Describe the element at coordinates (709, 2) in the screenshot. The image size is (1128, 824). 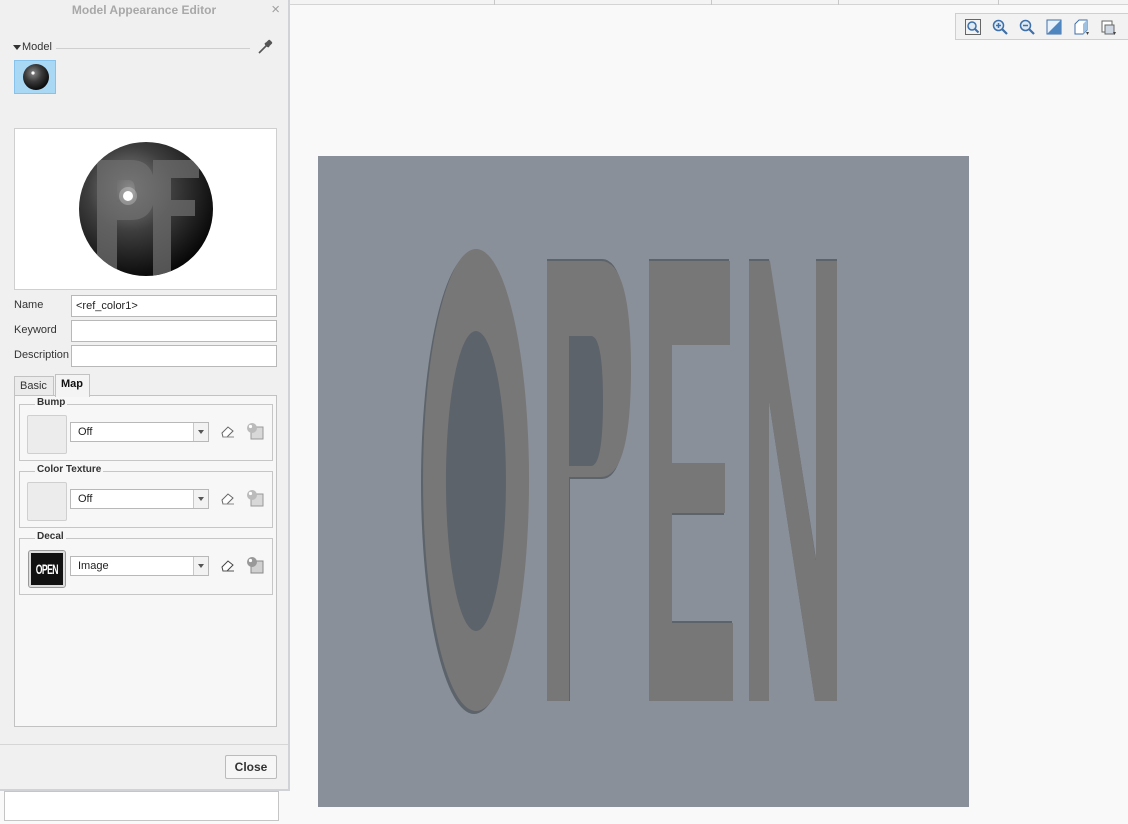
I see `top-strip` at that location.